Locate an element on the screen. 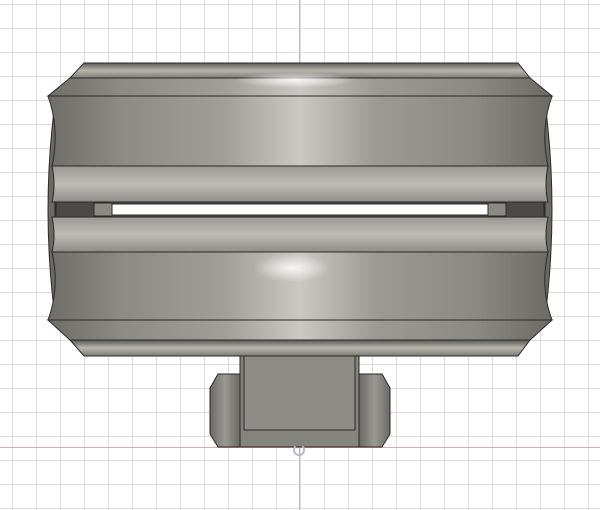  center-slot is located at coordinates (300, 209).